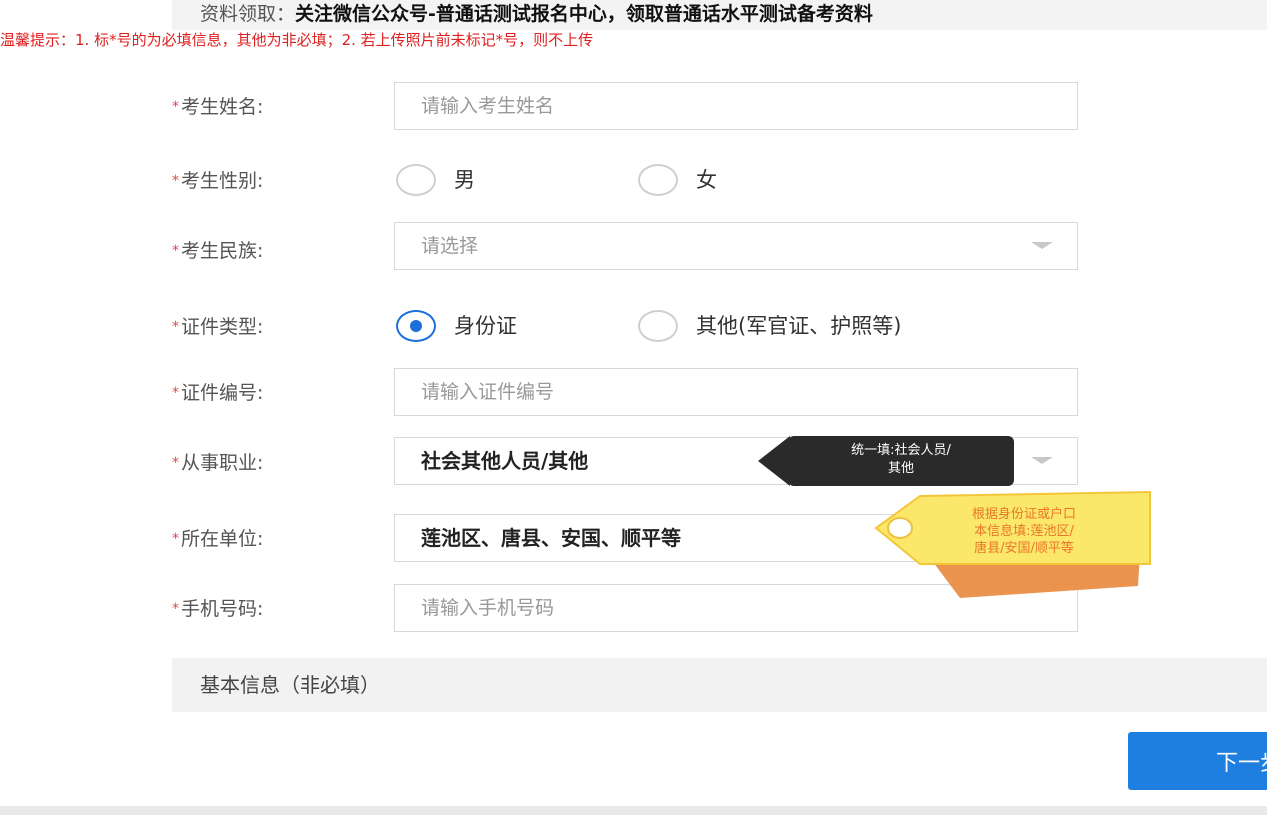  What do you see at coordinates (277, 251) in the screenshot?
I see `ethnicity-label: * 考生民族:` at bounding box center [277, 251].